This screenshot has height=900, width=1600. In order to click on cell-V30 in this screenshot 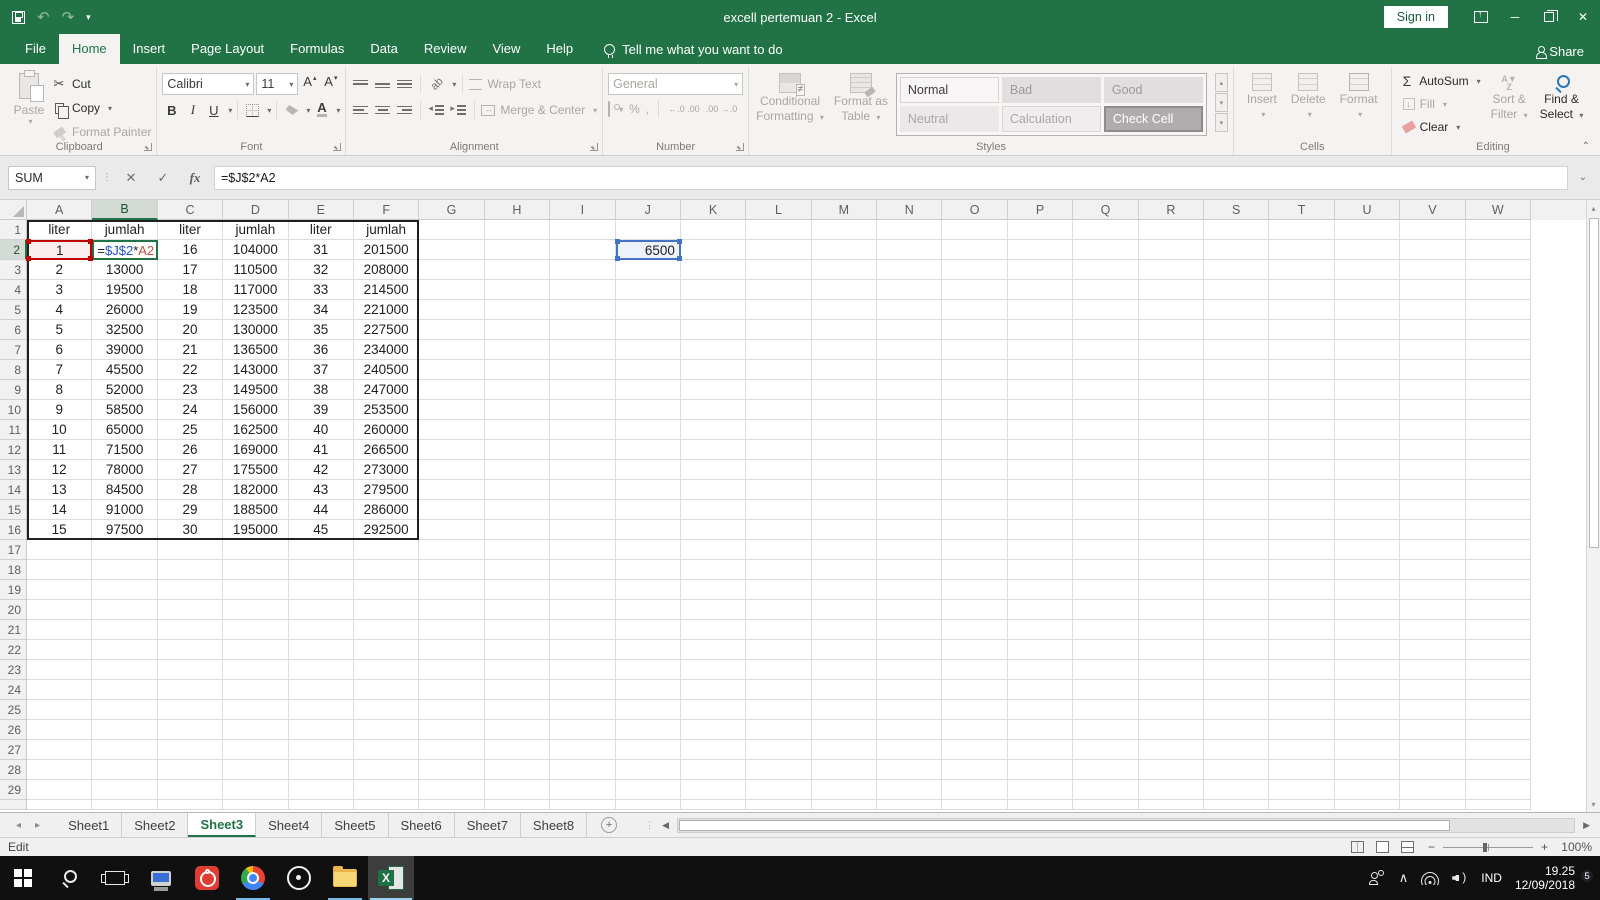, I will do `click(1433, 805)`.